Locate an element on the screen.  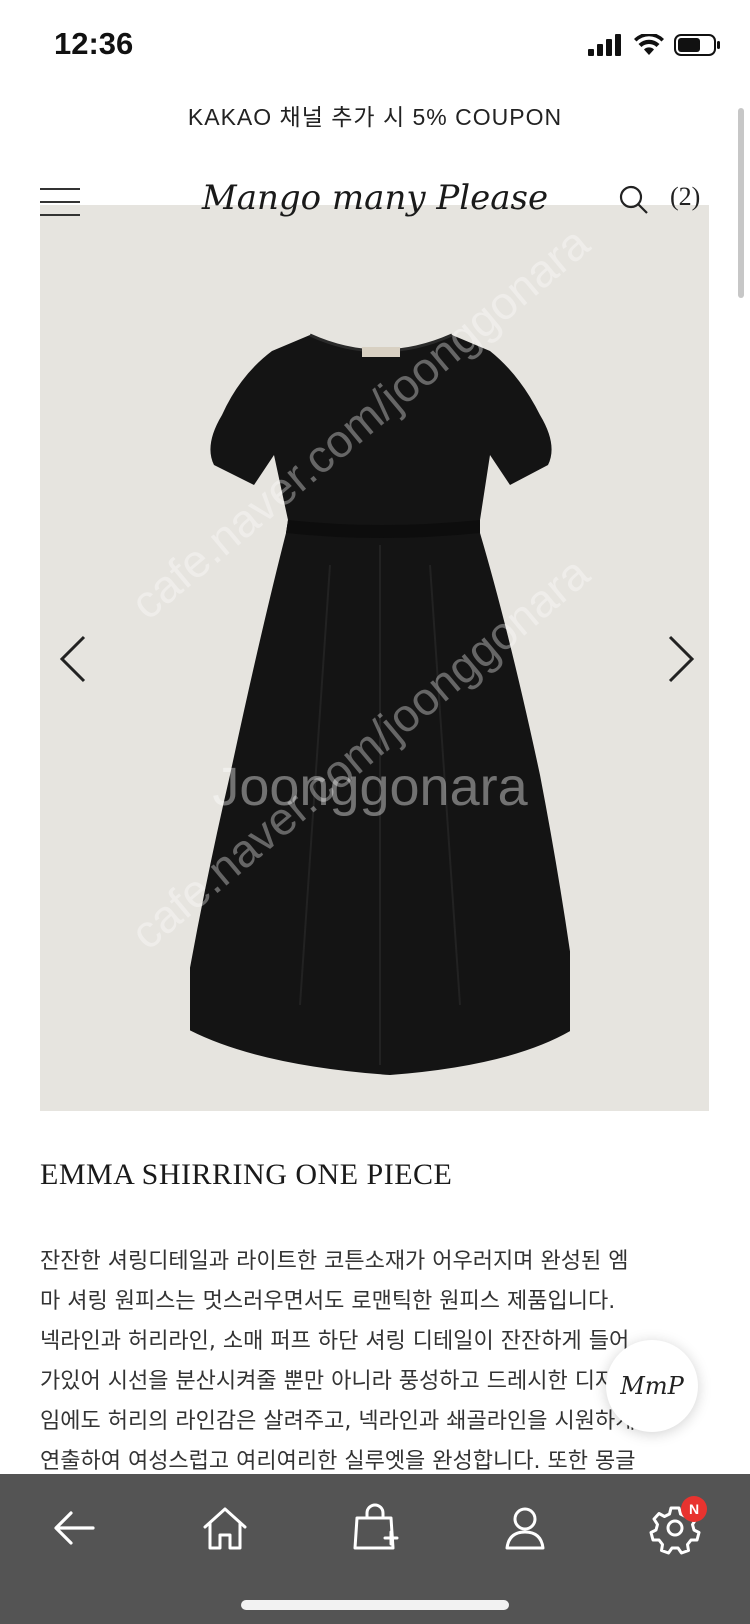
battery-icon is located at coordinates (697, 45).